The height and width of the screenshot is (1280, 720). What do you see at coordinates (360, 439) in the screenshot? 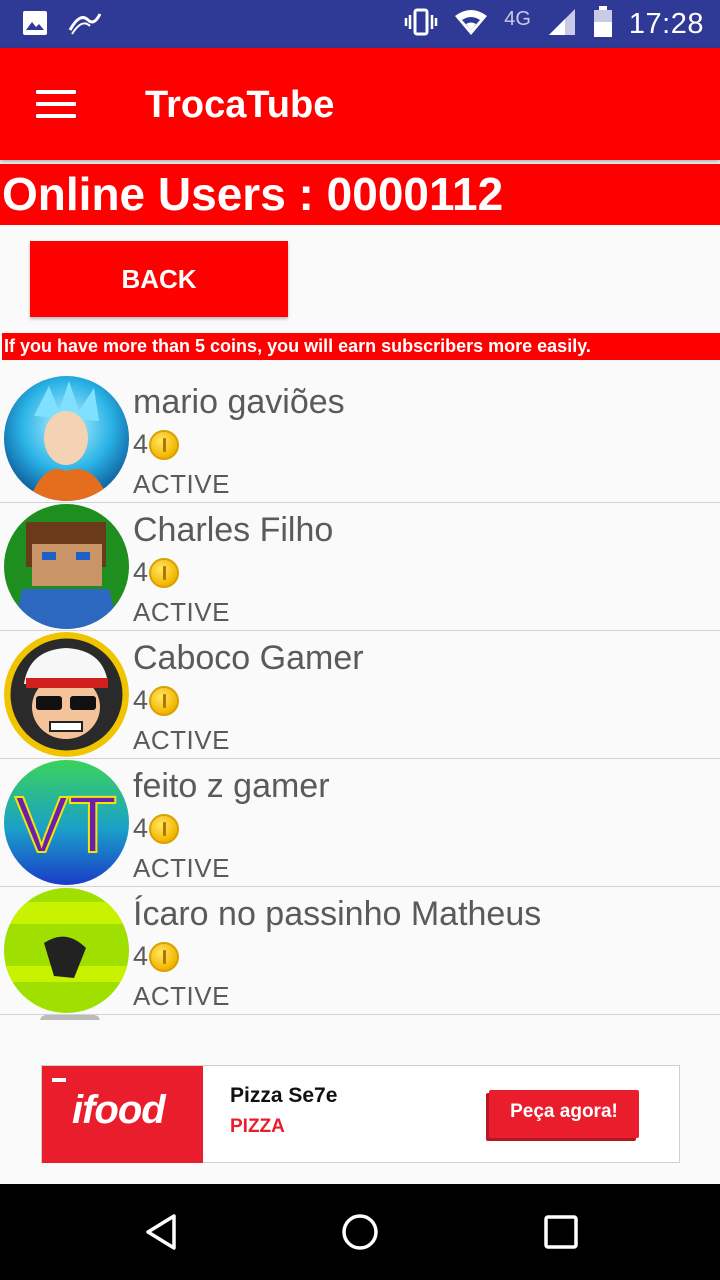
I see `user-list-item: mario gaviões 4 ACTIVE` at bounding box center [360, 439].